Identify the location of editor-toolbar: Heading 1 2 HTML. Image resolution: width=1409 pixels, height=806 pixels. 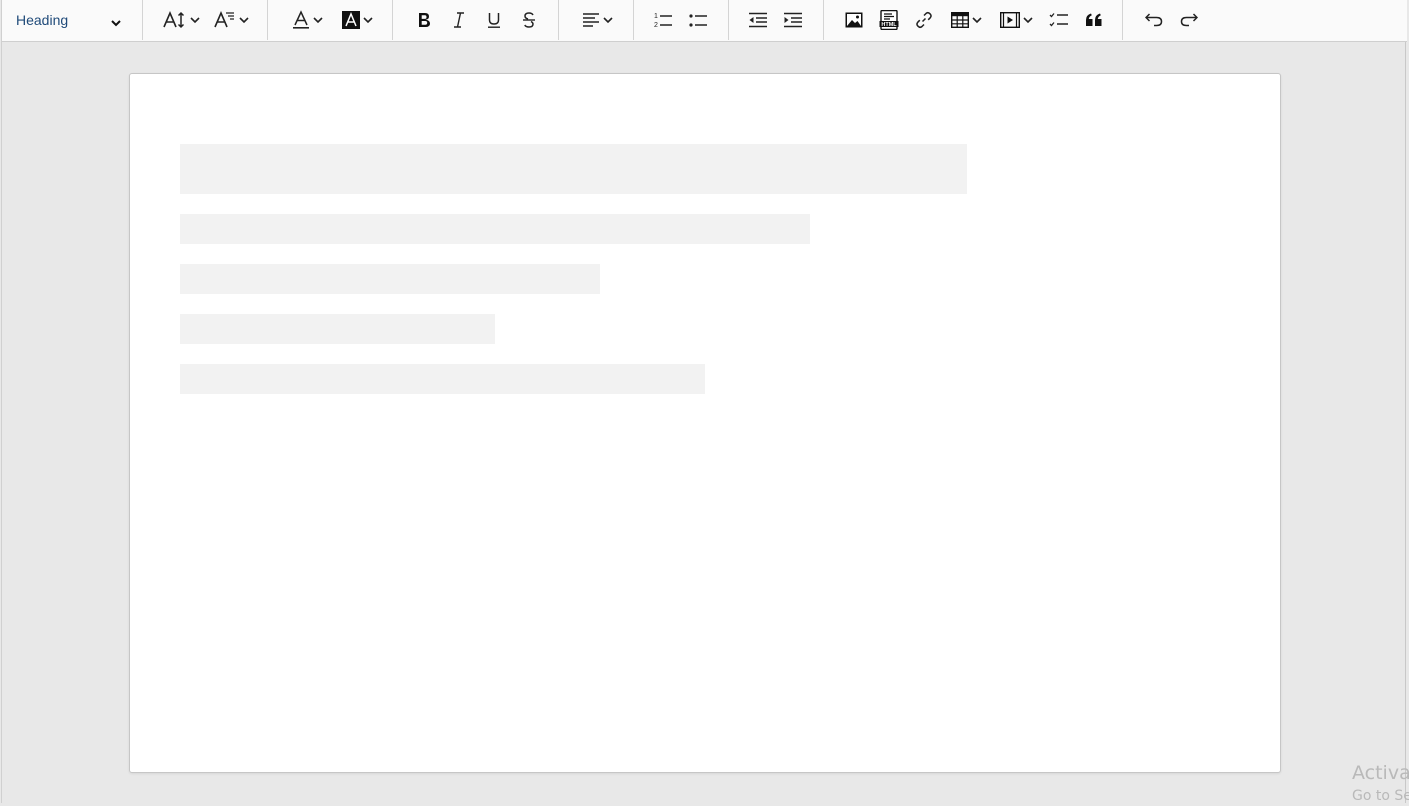
(704, 21).